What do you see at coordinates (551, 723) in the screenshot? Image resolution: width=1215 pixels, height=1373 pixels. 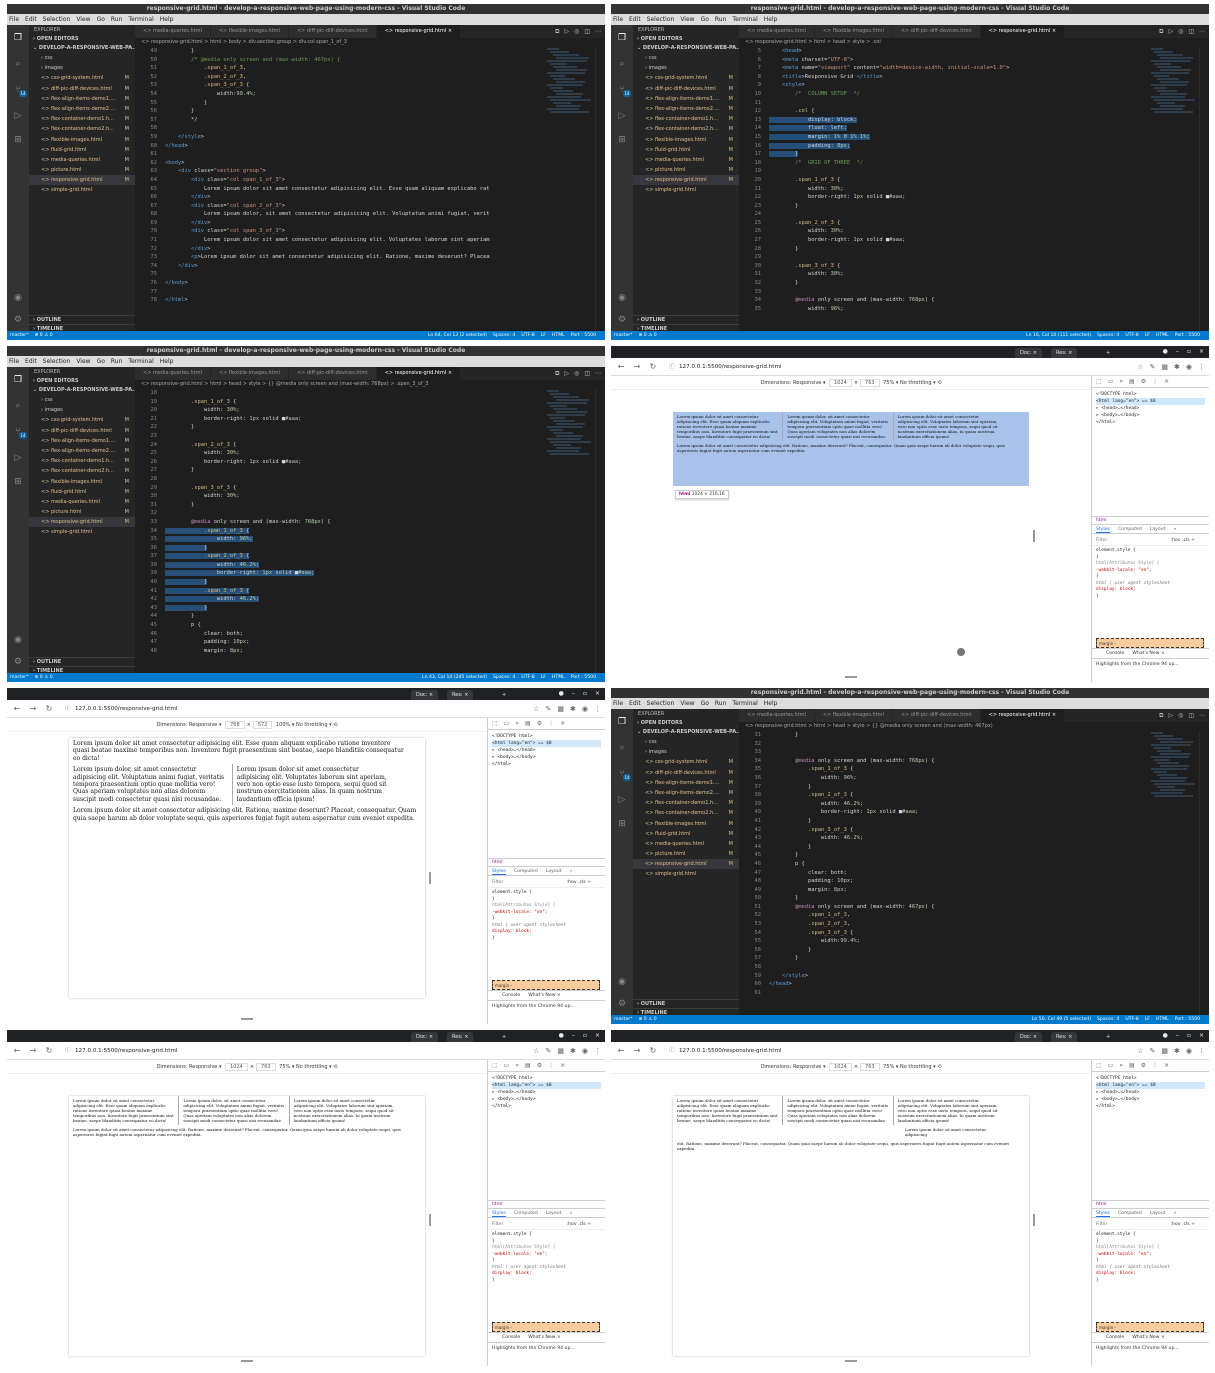 I see `more-icon: ⋮` at bounding box center [551, 723].